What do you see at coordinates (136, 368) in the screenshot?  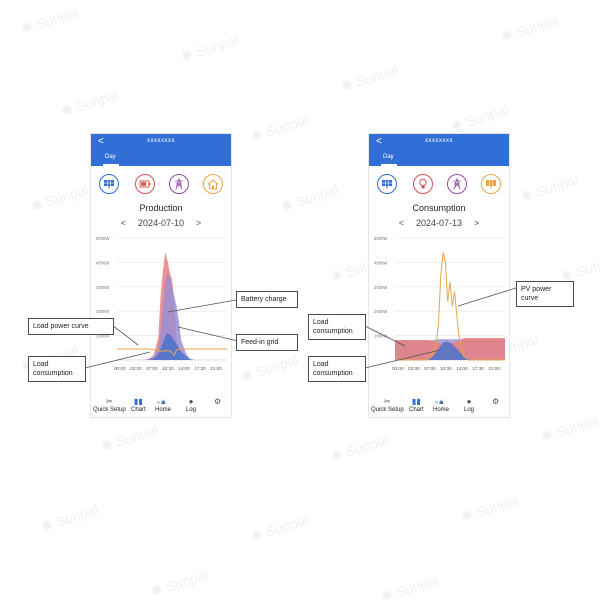 I see `x-tick-label: 03:30` at bounding box center [136, 368].